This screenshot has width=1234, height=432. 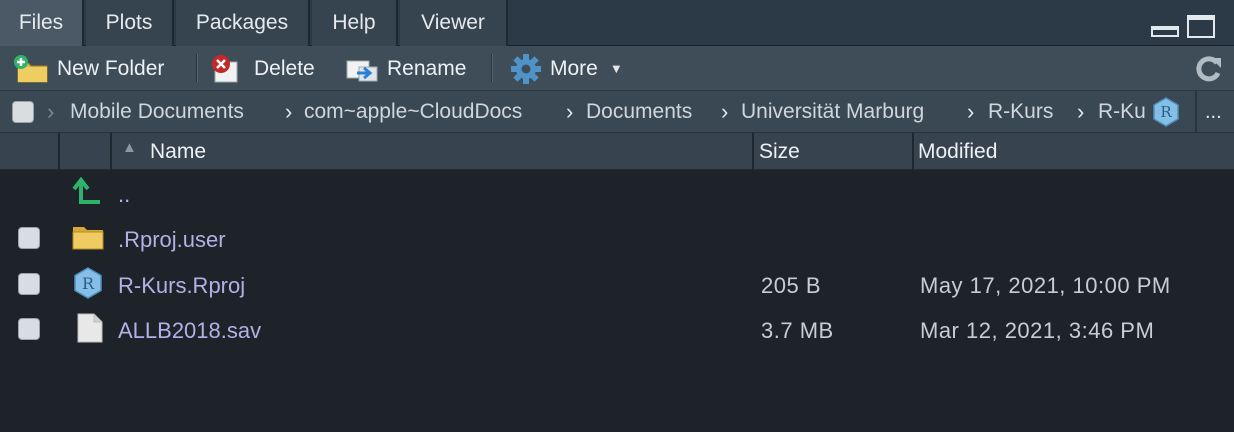 I want to click on tab-packages-label: Packages, so click(x=242, y=22).